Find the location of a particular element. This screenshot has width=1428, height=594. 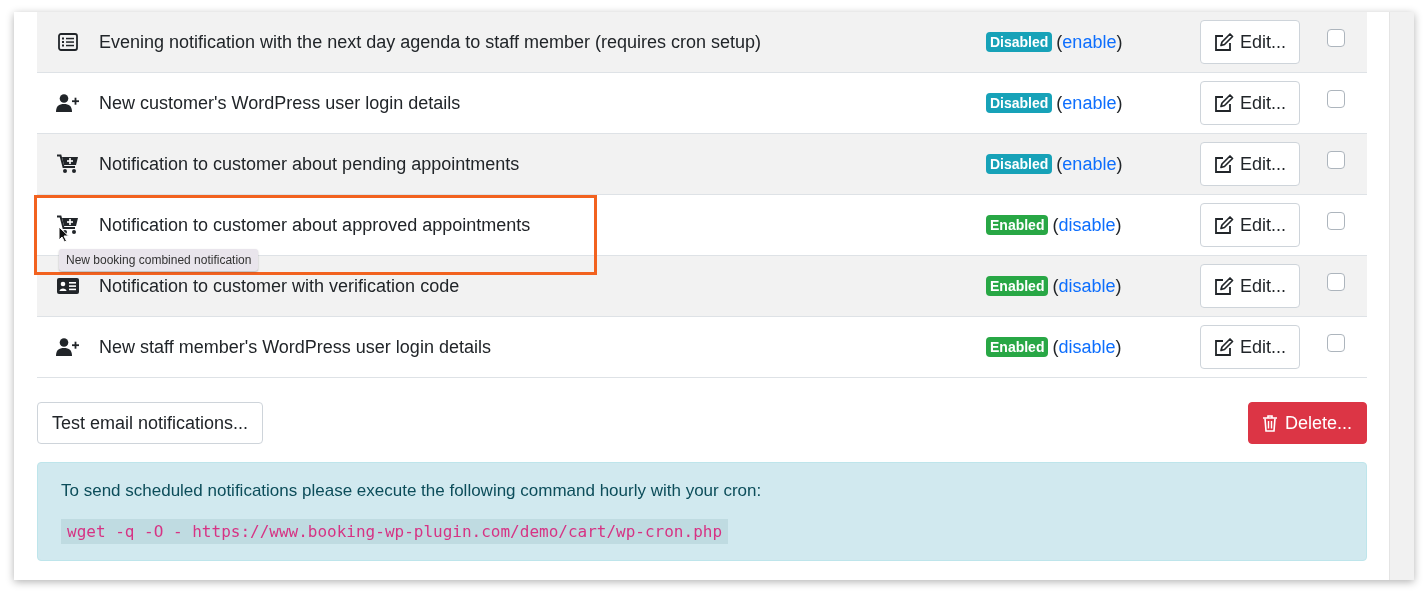

notification-title: New staff member's WordPress user login details is located at coordinates (295, 347).